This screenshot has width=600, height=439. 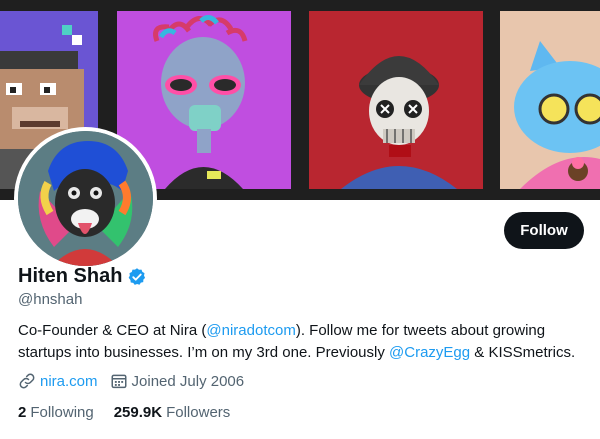 I want to click on profile-meta-row: nira.com Joined July 2006, so click(x=137, y=381).